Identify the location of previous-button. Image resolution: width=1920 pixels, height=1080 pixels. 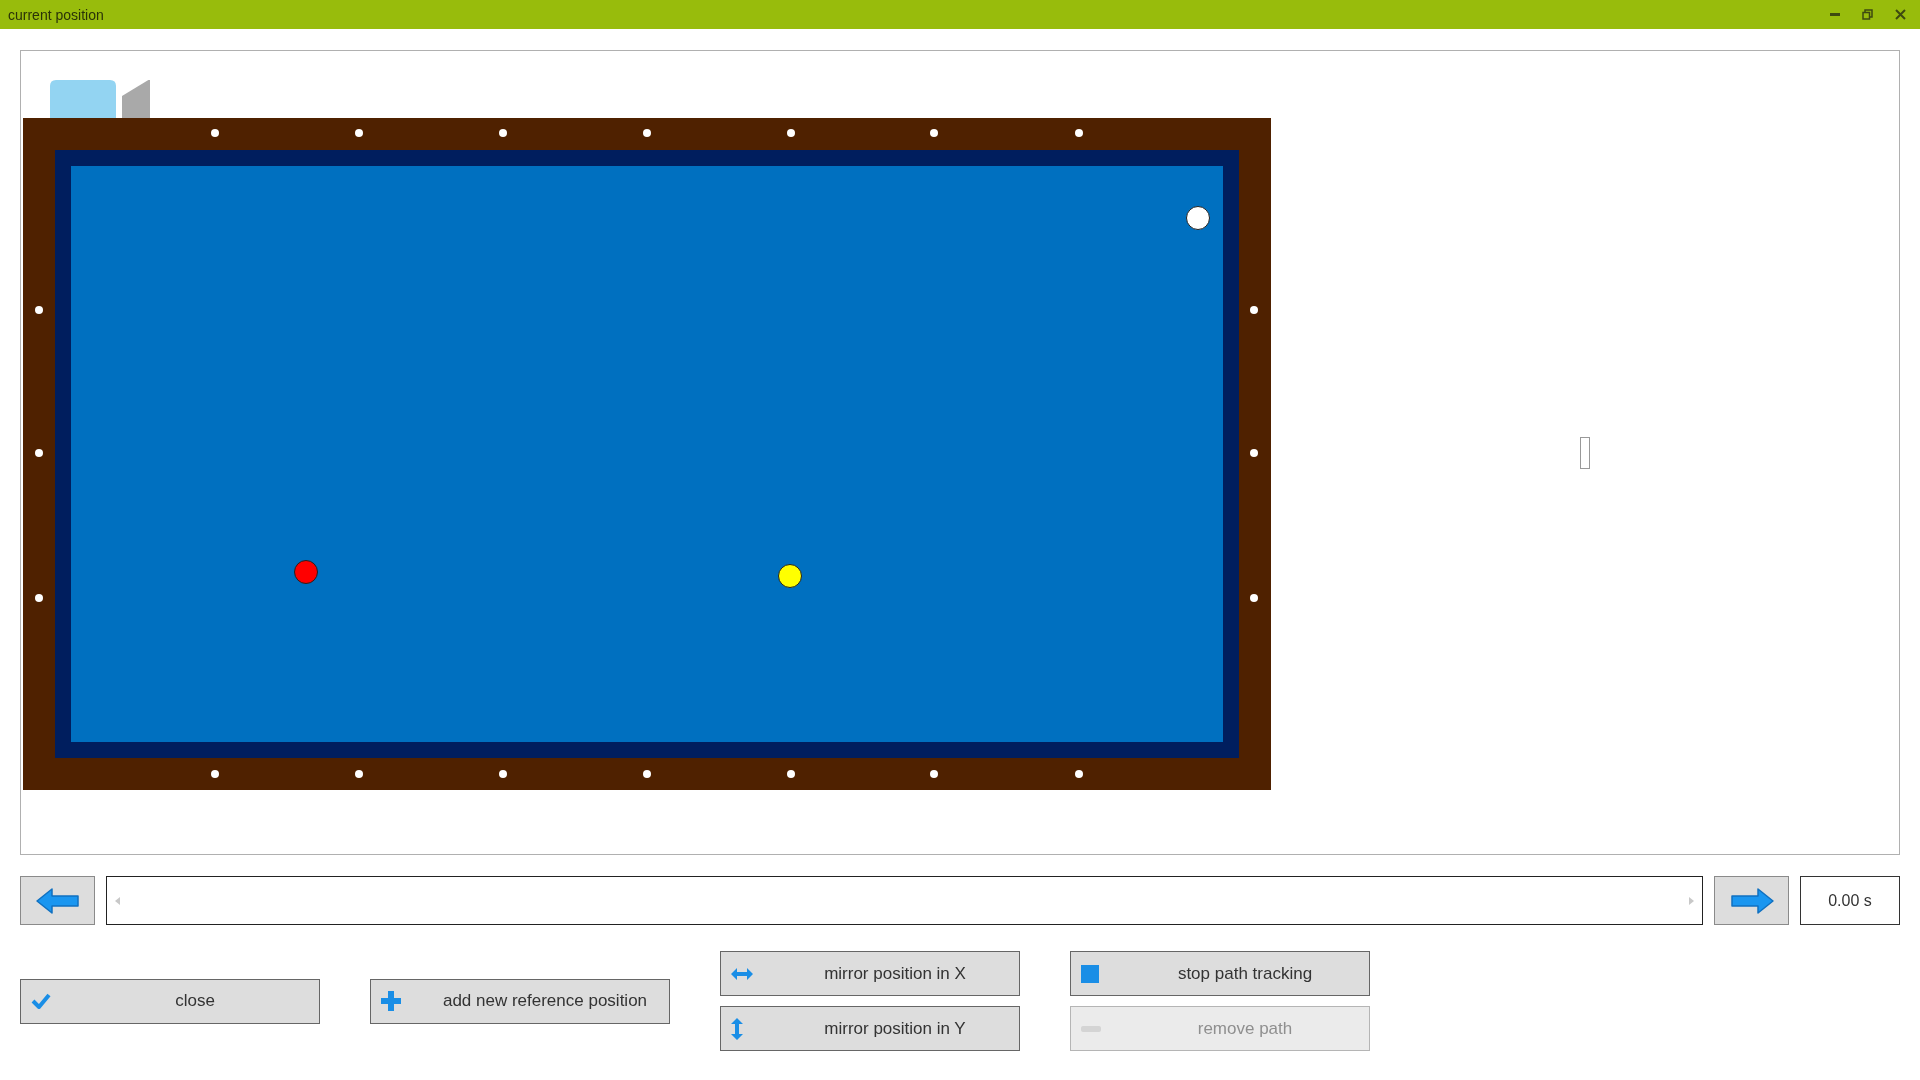
(57, 900).